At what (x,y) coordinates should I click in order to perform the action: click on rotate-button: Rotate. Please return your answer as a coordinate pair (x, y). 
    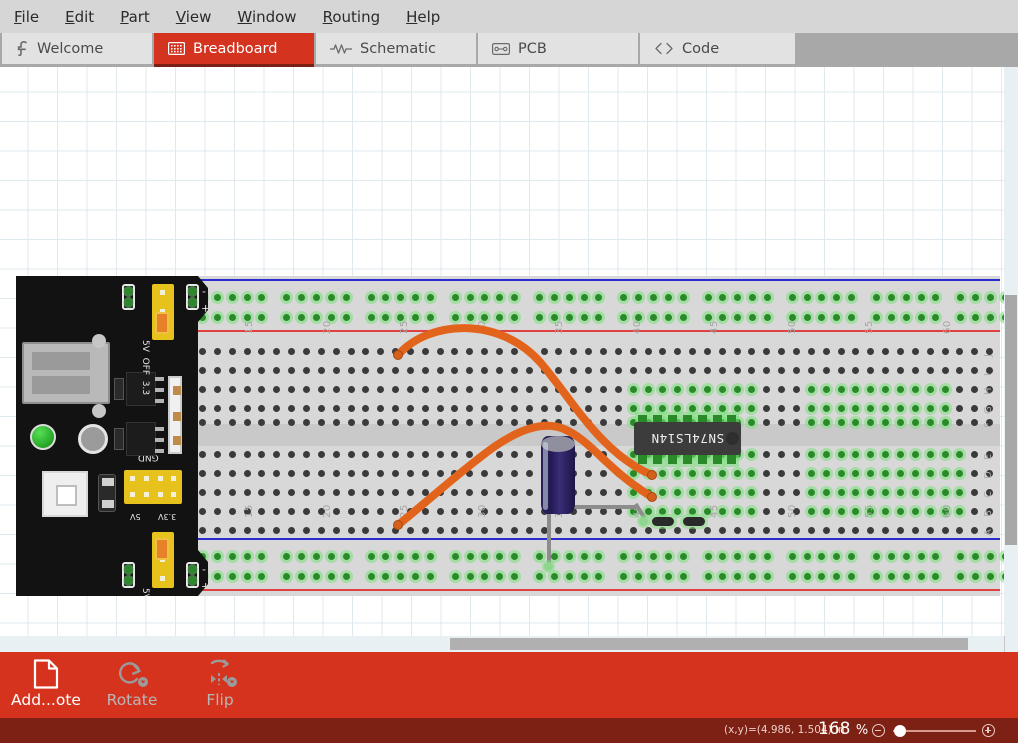
    Looking at the image, I should click on (132, 686).